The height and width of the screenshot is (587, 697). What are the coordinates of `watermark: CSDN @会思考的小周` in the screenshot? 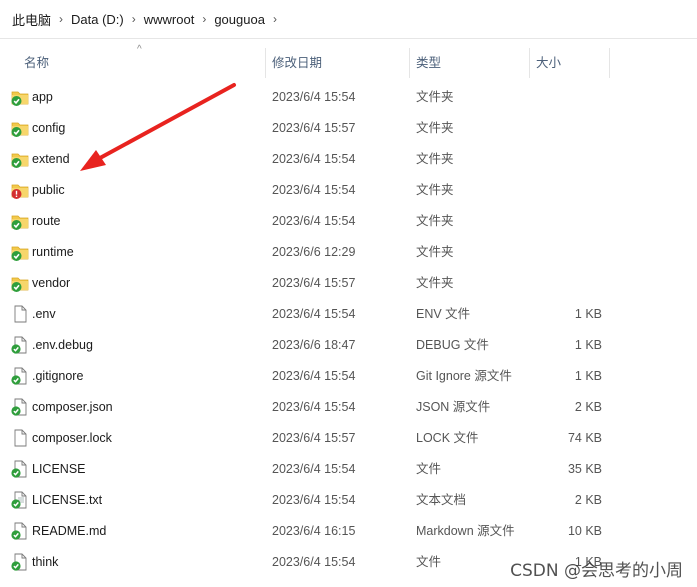 It's located at (596, 571).